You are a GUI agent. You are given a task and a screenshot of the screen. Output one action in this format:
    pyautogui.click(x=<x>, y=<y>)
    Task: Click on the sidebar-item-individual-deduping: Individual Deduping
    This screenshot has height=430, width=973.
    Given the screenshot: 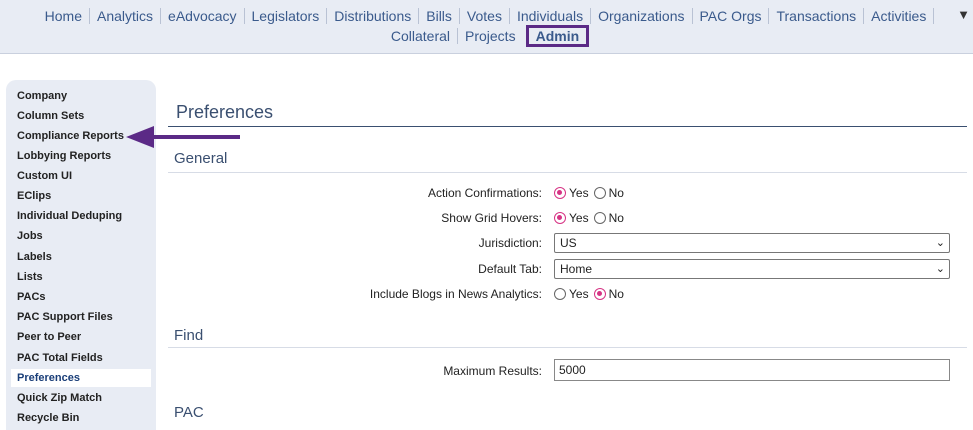 What is the action you would take?
    pyautogui.click(x=69, y=216)
    